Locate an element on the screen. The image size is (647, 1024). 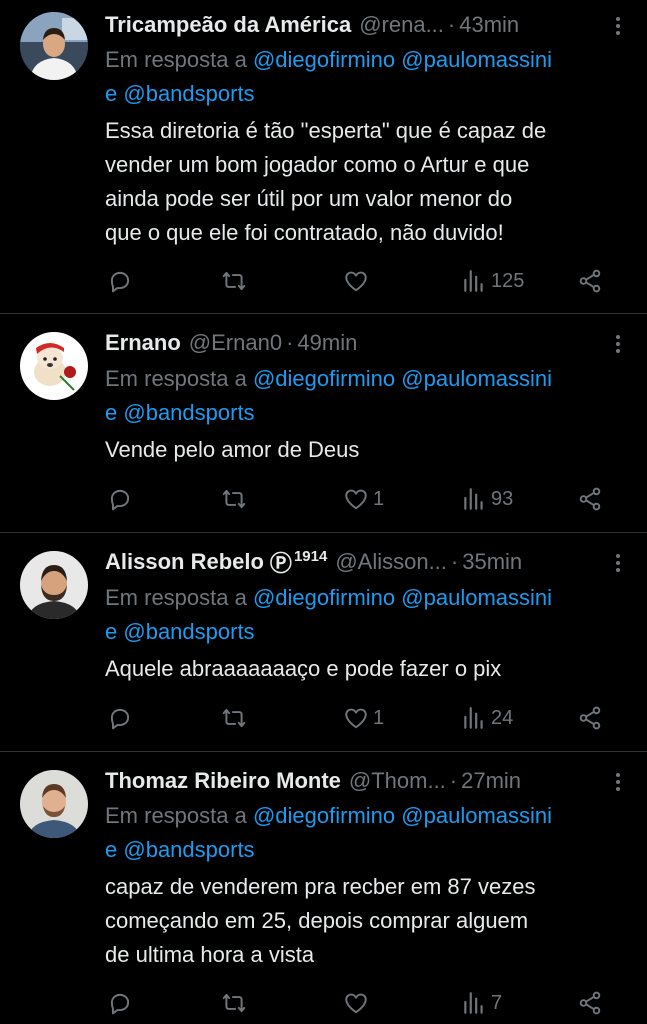
man-in-car-avatar-icon is located at coordinates (54, 46).